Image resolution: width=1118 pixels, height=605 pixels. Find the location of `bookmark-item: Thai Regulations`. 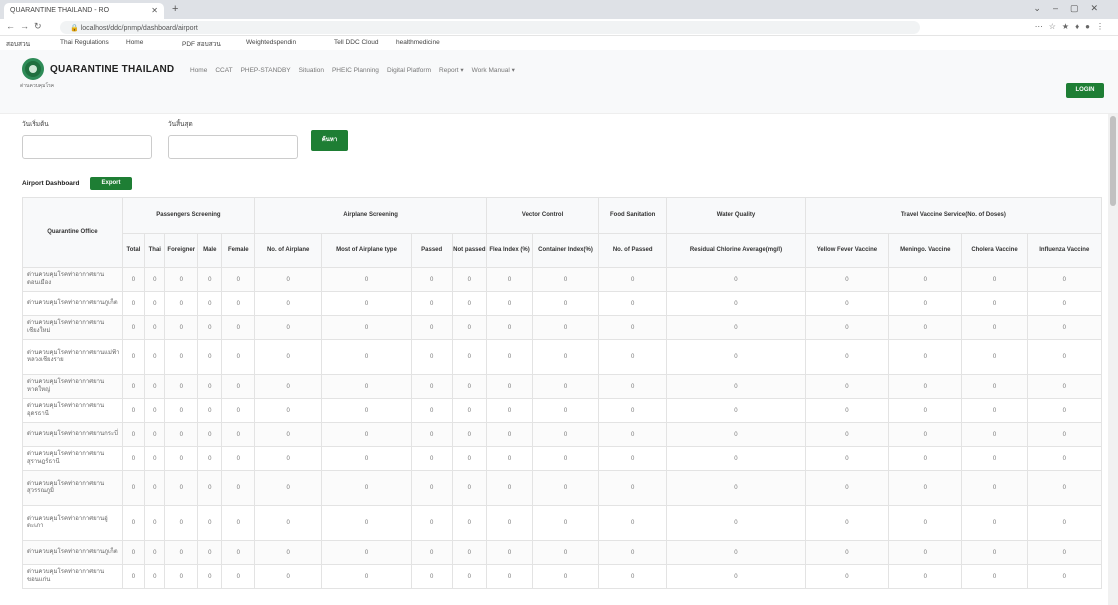

bookmark-item: Thai Regulations is located at coordinates (84, 42).